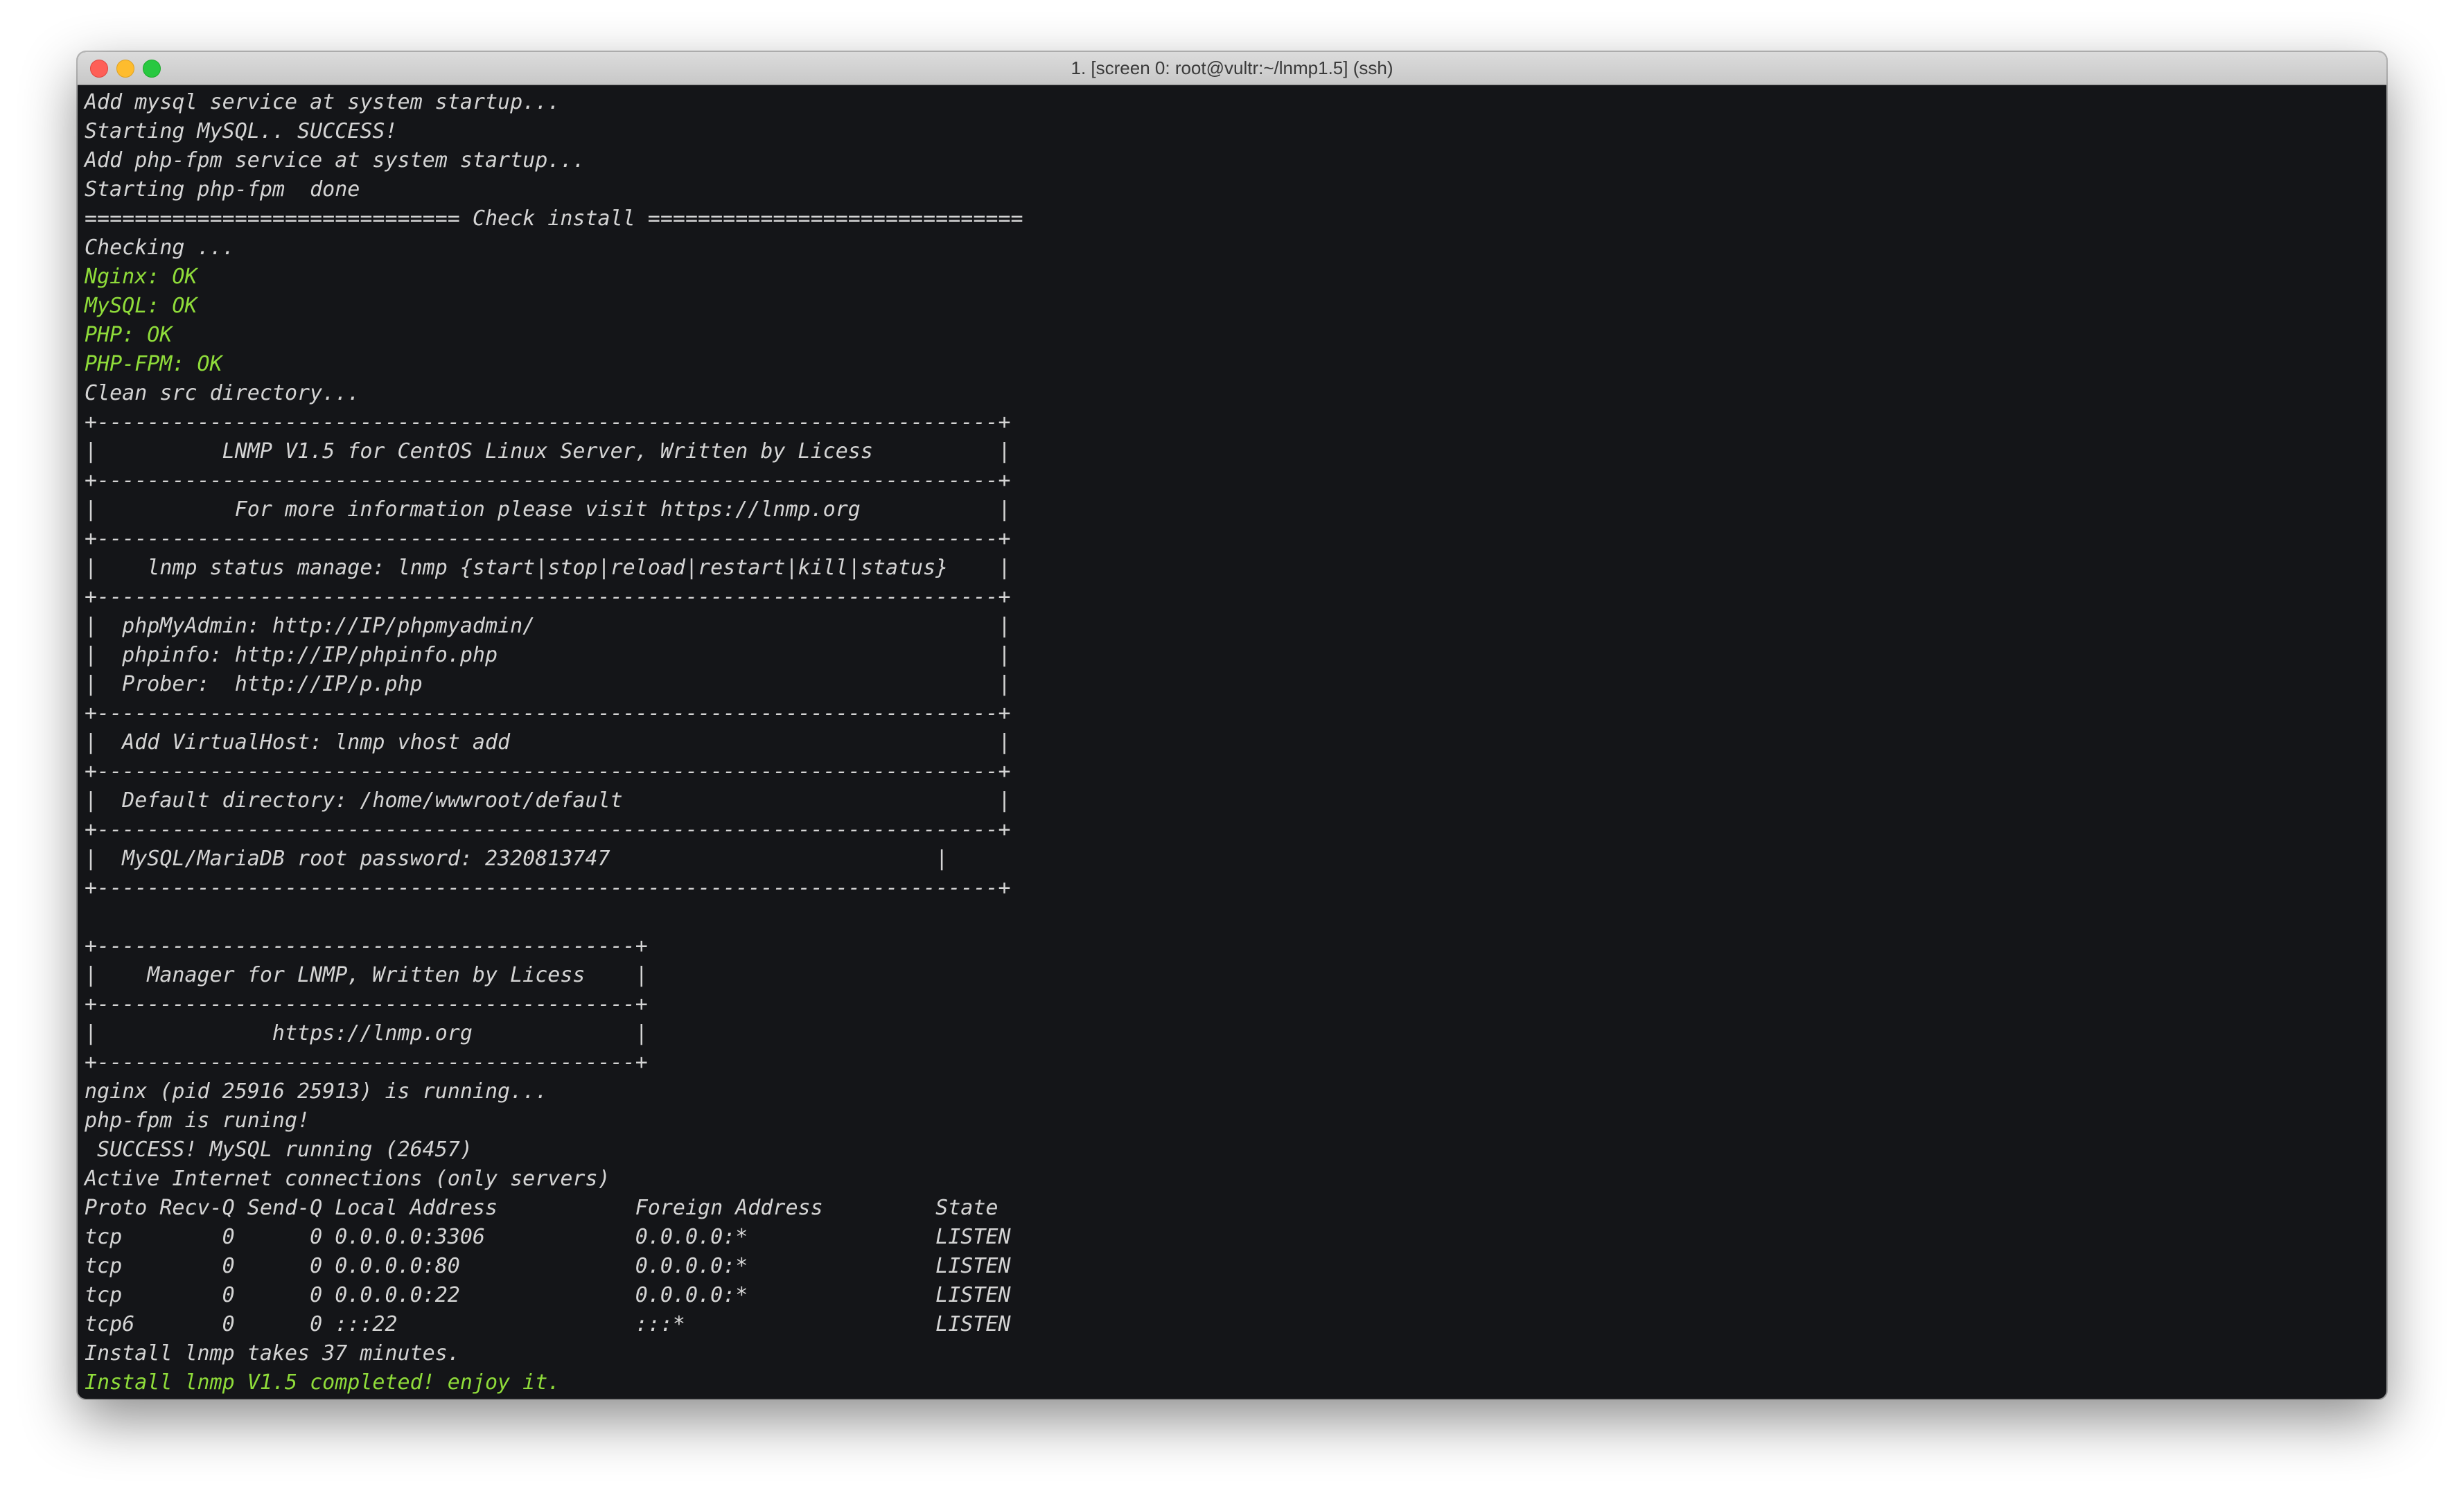 This screenshot has width=2464, height=1502. Describe the element at coordinates (548, 1237) in the screenshot. I see `terminal-line: tcp 0 0 0.0.0.0:3306 0.0.0.0:* LISTEN` at that location.